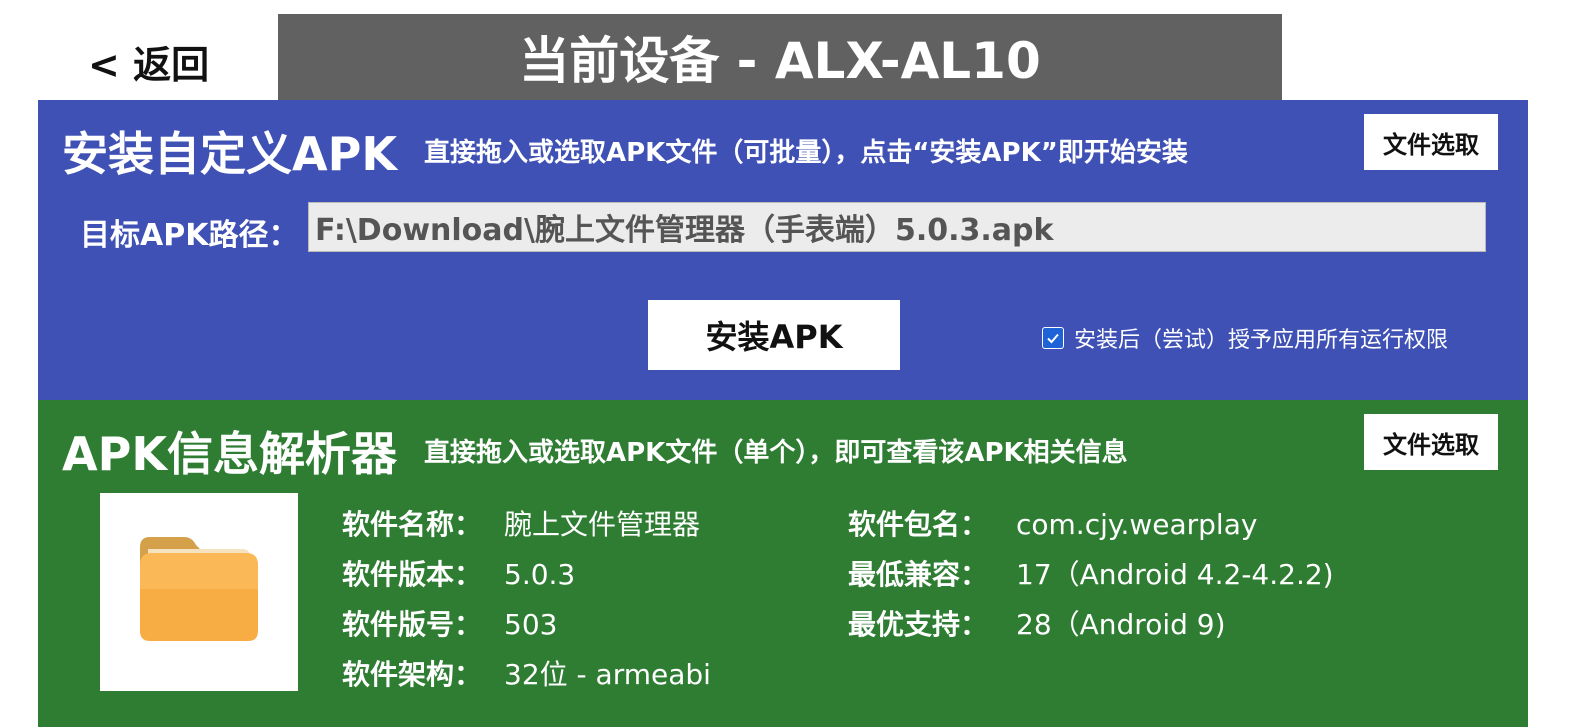 This screenshot has height=727, width=1584. Describe the element at coordinates (806, 153) in the screenshot. I see `install-description: 直接拖入或选取APK文件（可批量），点击“安装APK”即开始安装` at that location.